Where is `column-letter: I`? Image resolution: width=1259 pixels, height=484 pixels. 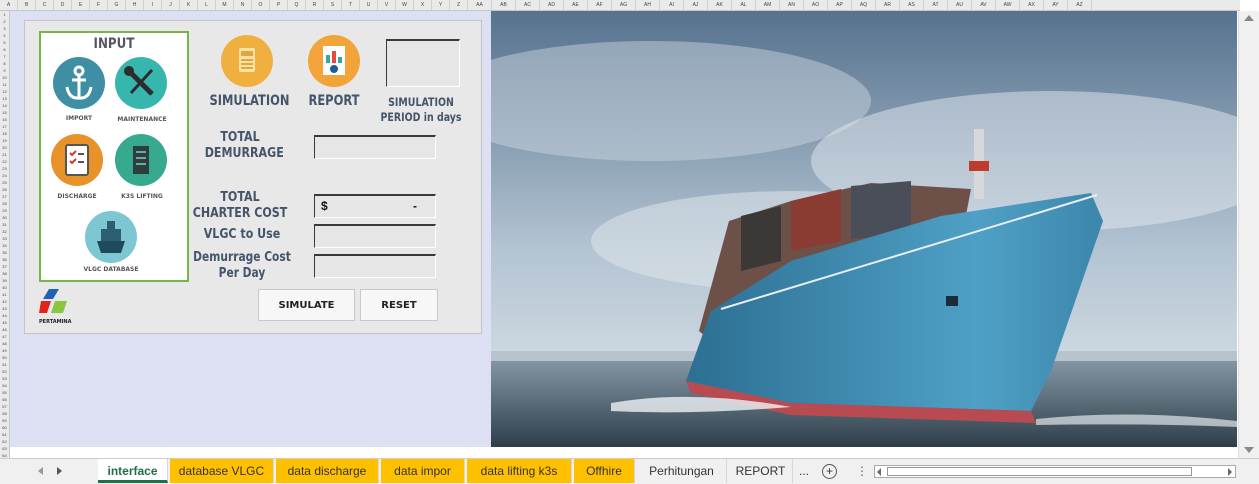
column-letter: I is located at coordinates (153, 5).